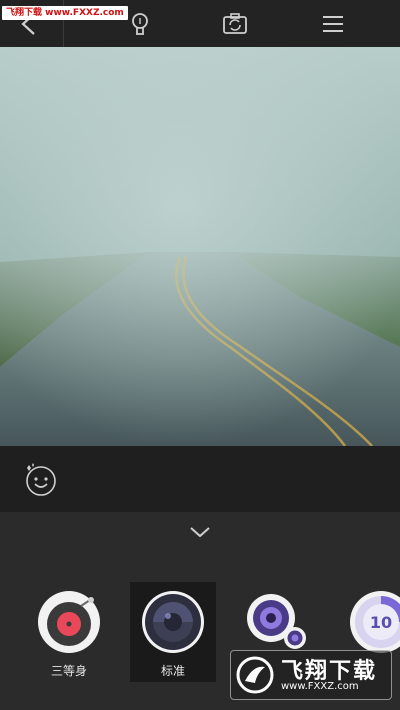 This screenshot has width=400, height=710. I want to click on lens-icon, so click(173, 622).